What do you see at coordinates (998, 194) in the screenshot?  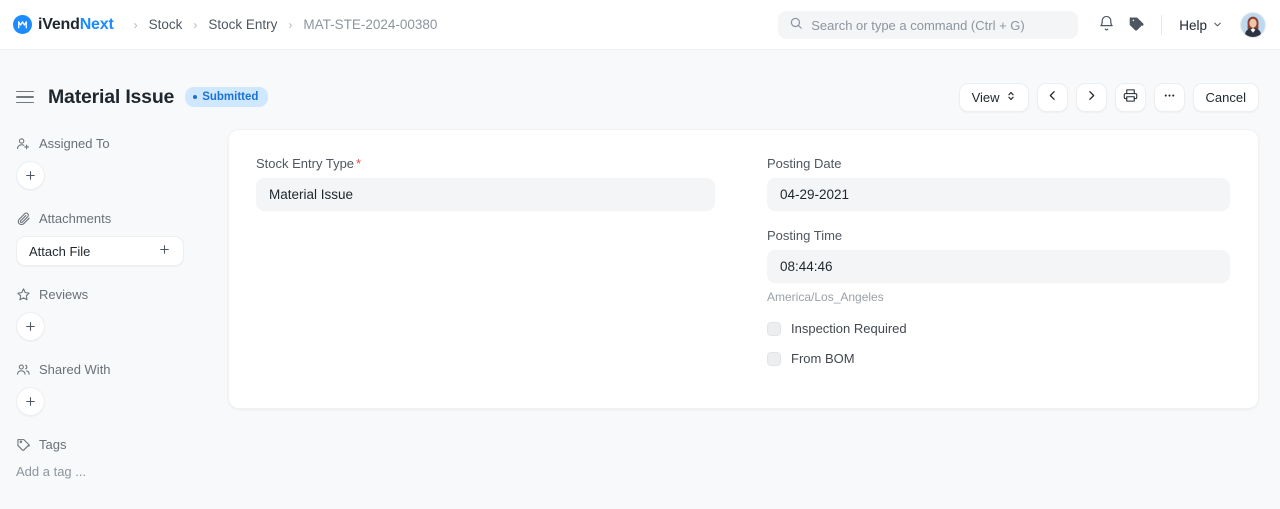 I see `posting-date-input` at bounding box center [998, 194].